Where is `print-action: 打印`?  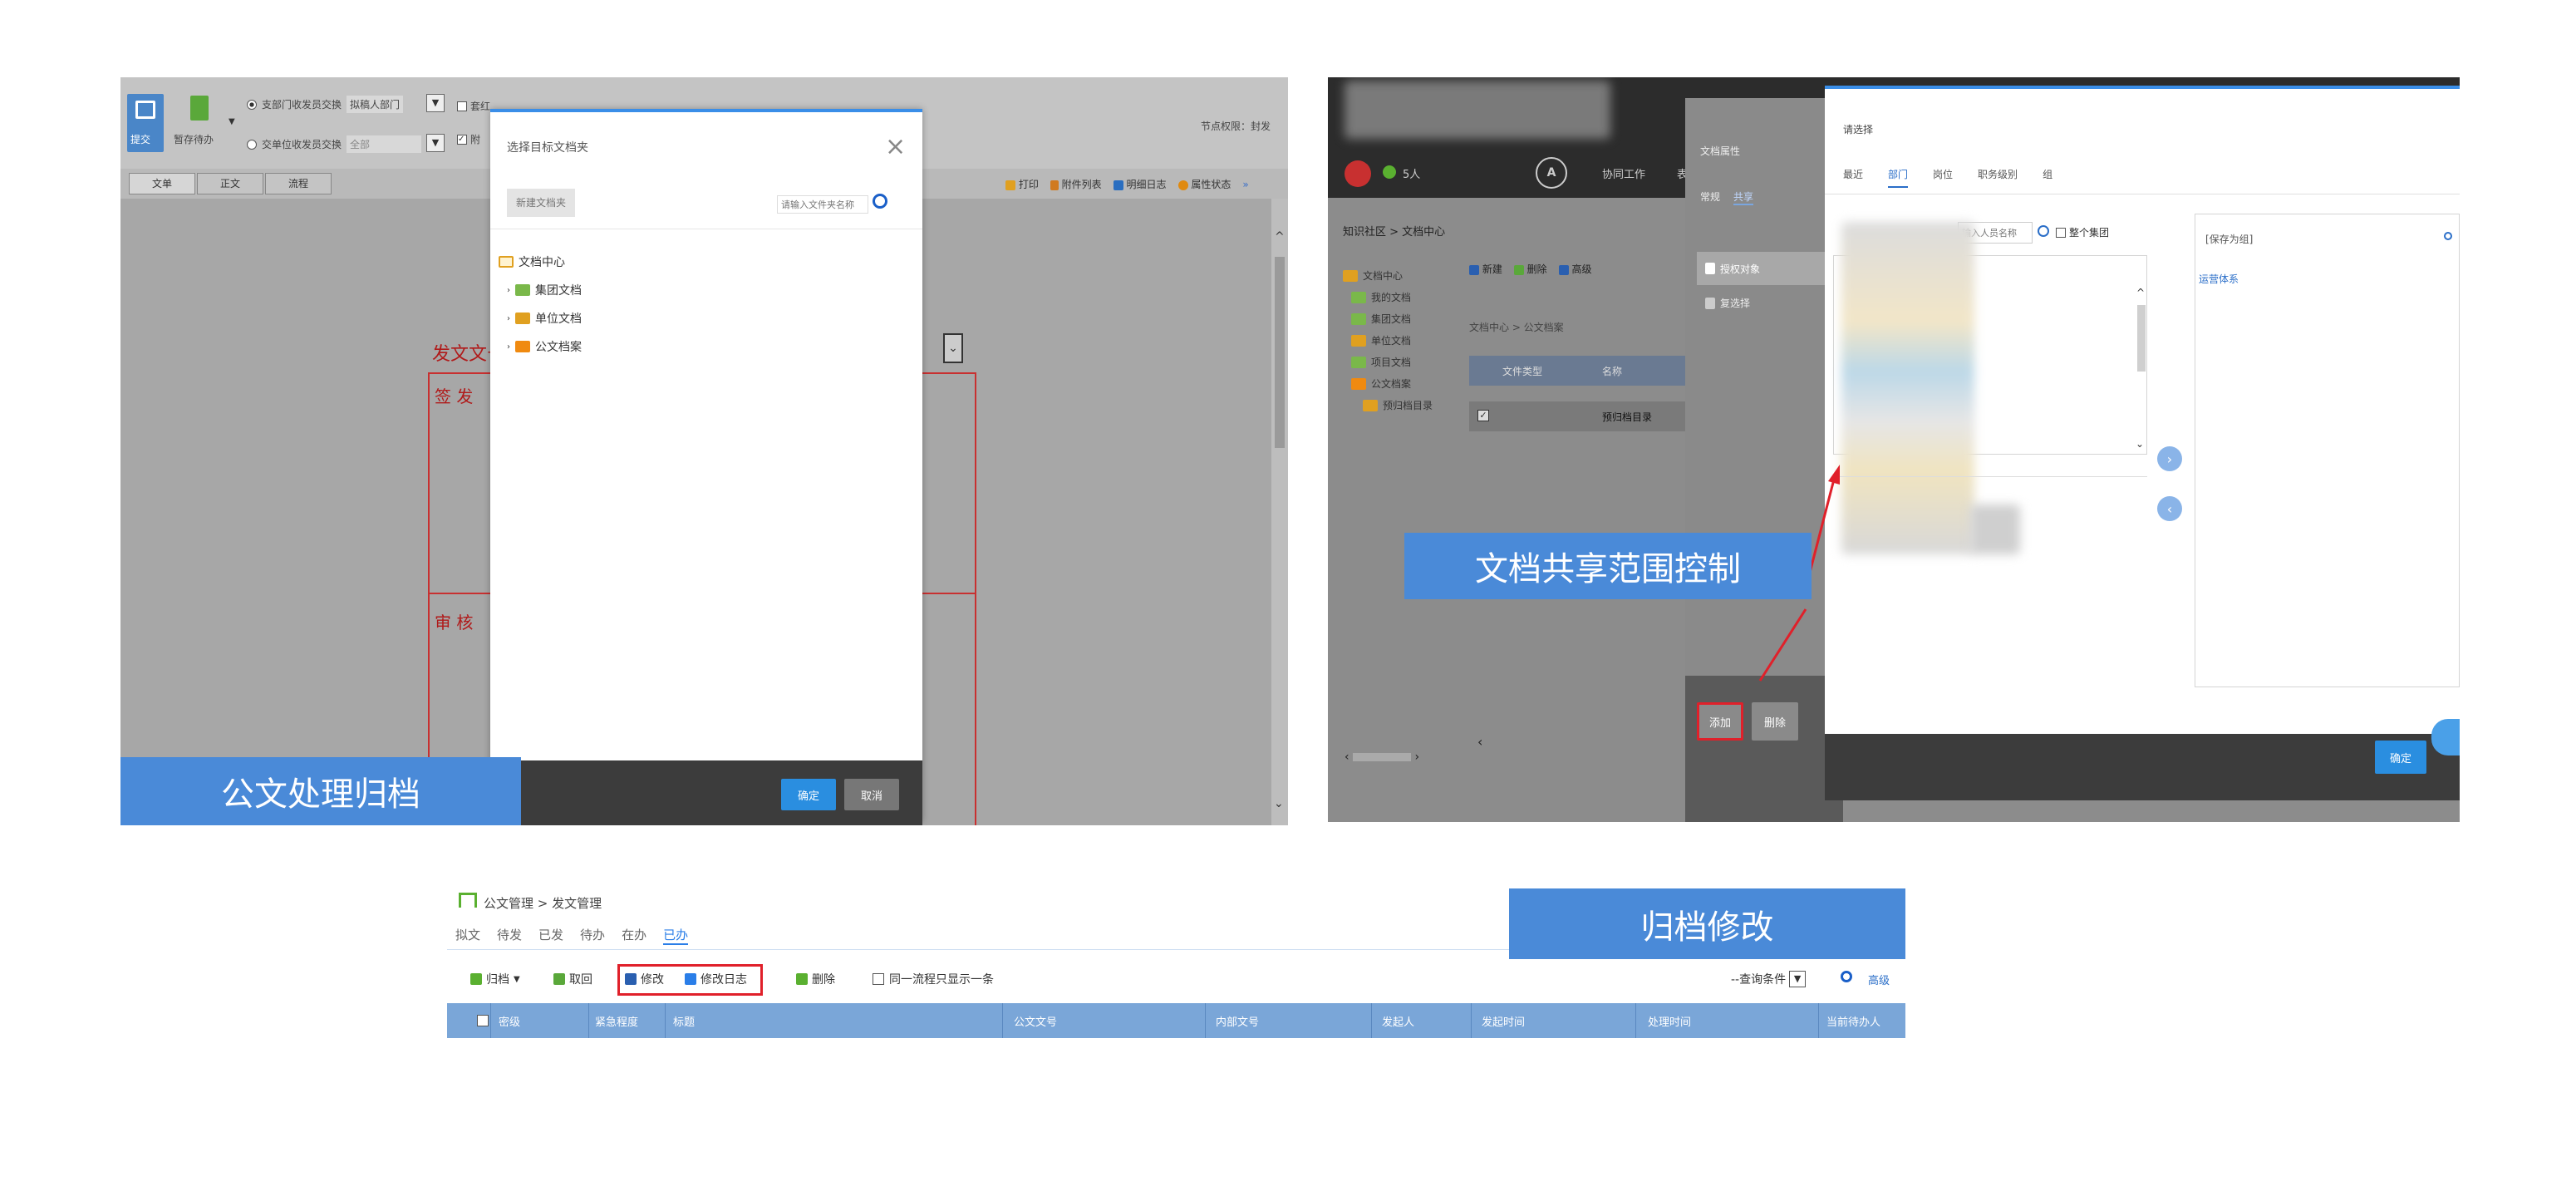
print-action: 打印 is located at coordinates (1022, 184).